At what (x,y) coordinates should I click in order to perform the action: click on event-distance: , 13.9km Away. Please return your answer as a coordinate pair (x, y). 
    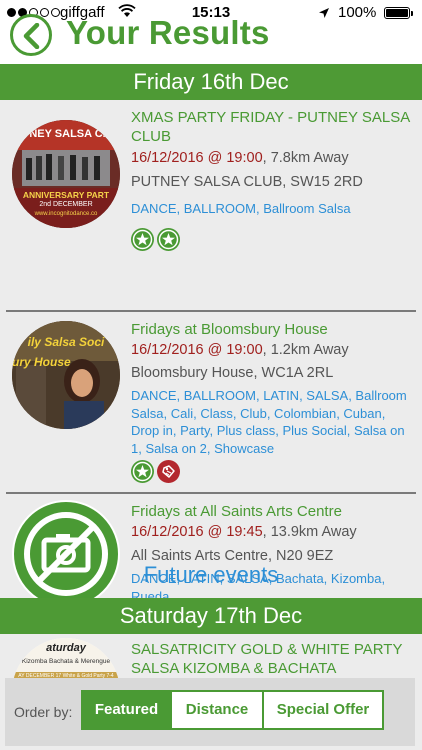
    Looking at the image, I should click on (309, 532).